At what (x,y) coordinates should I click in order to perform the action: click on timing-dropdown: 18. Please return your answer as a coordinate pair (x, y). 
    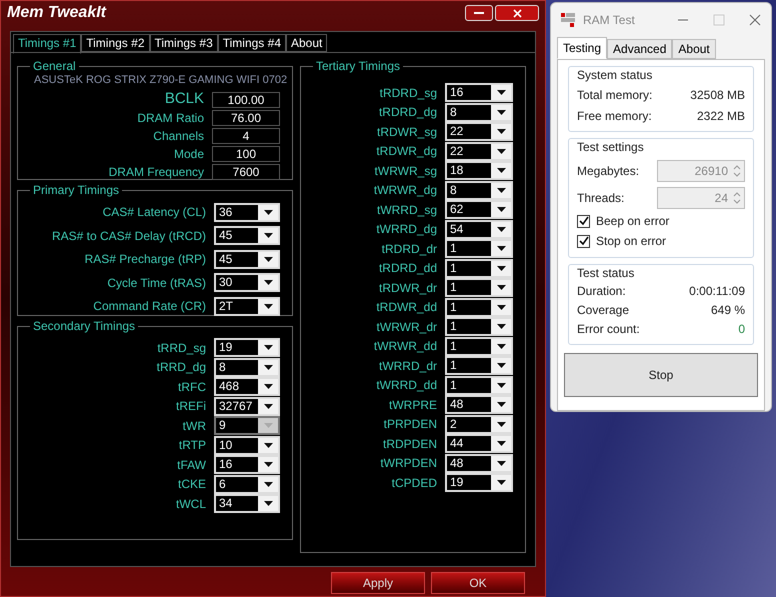
    Looking at the image, I should click on (479, 170).